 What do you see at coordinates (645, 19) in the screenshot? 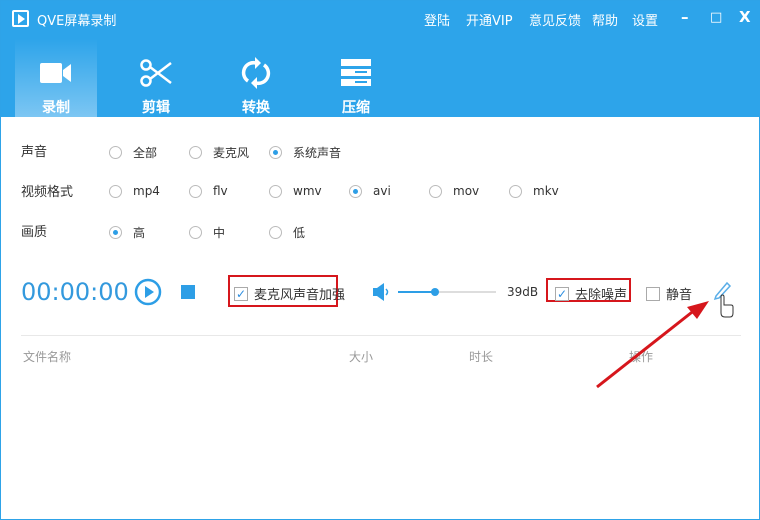
I see `settings-link: 设置` at bounding box center [645, 19].